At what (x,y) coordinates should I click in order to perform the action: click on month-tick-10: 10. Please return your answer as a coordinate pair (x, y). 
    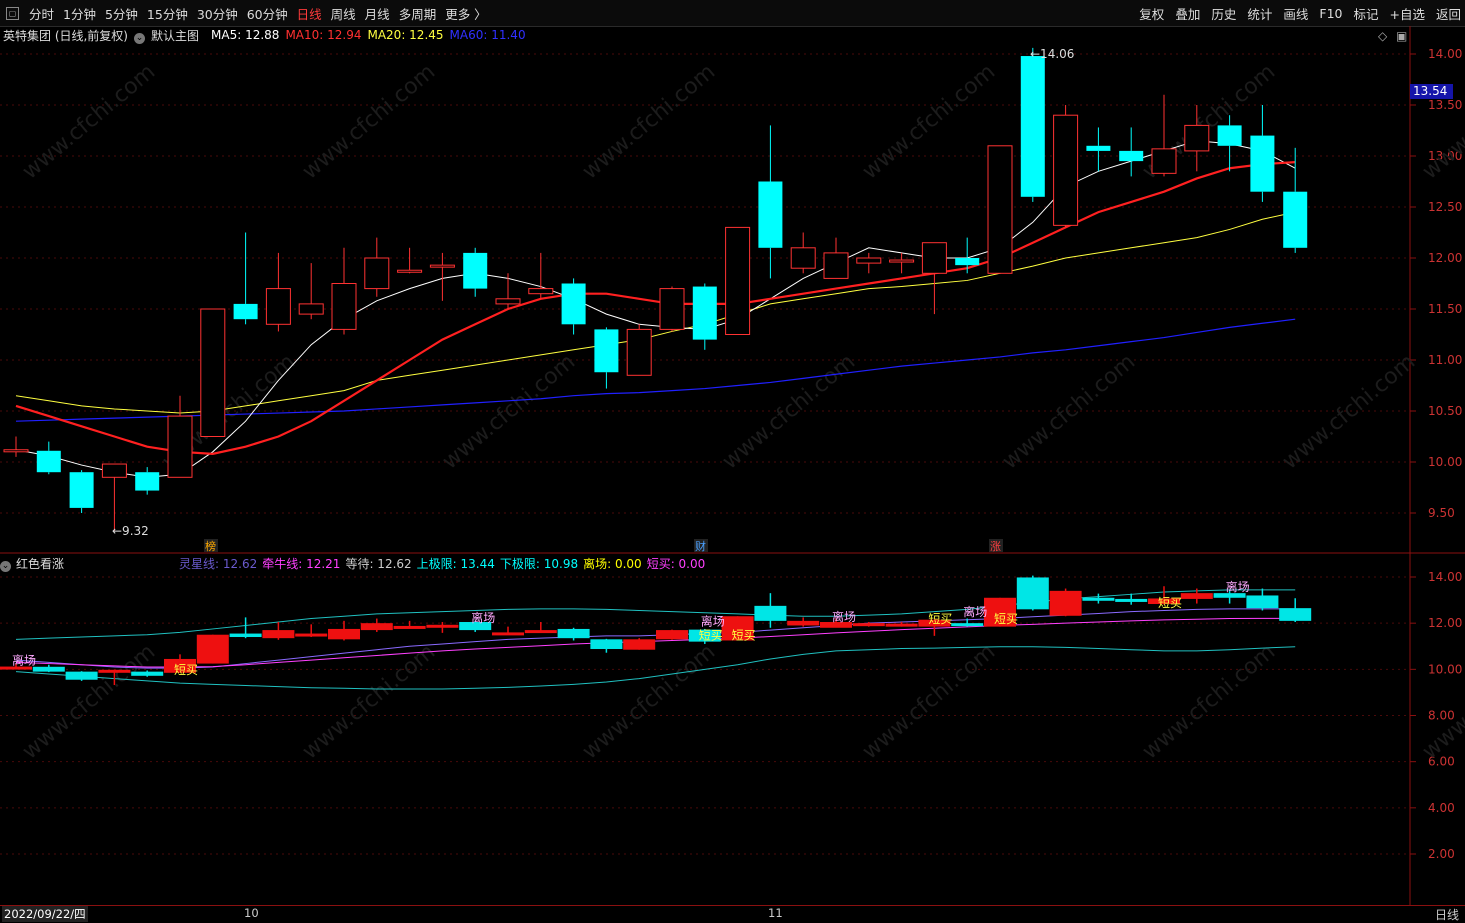
    Looking at the image, I should click on (251, 913).